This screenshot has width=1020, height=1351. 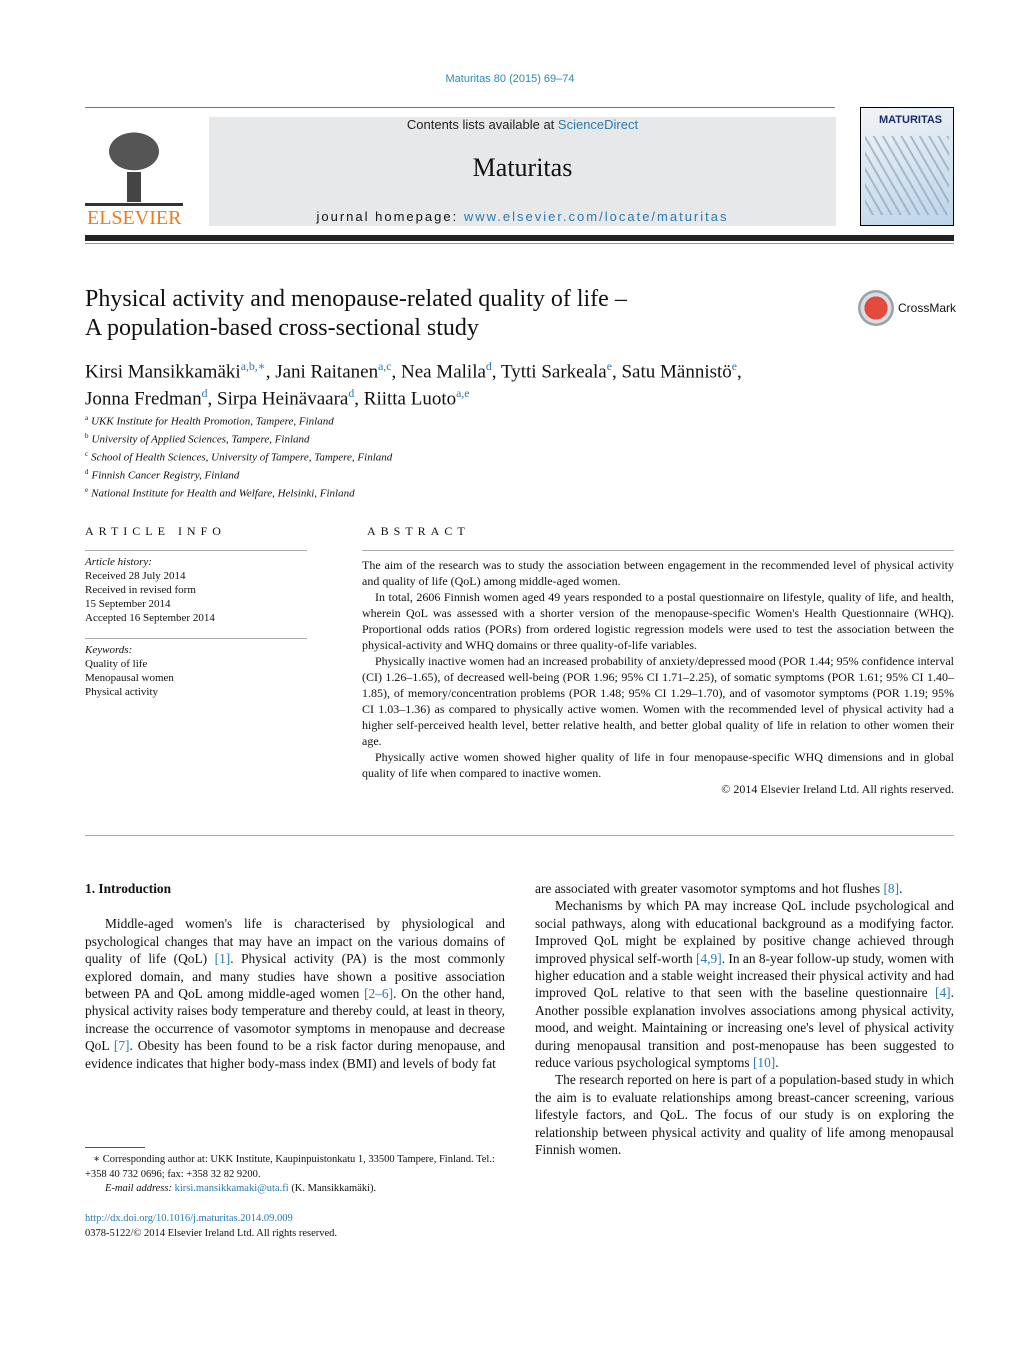 What do you see at coordinates (764, 1062) in the screenshot?
I see `citation-link: [10]` at bounding box center [764, 1062].